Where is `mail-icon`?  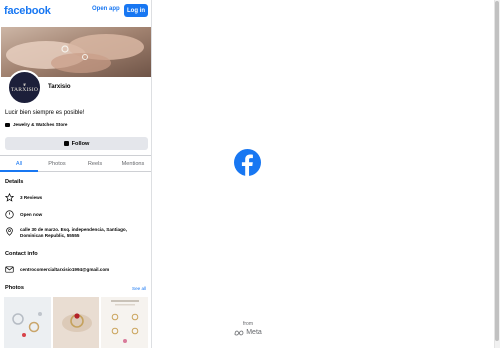
mail-icon is located at coordinates (9, 269).